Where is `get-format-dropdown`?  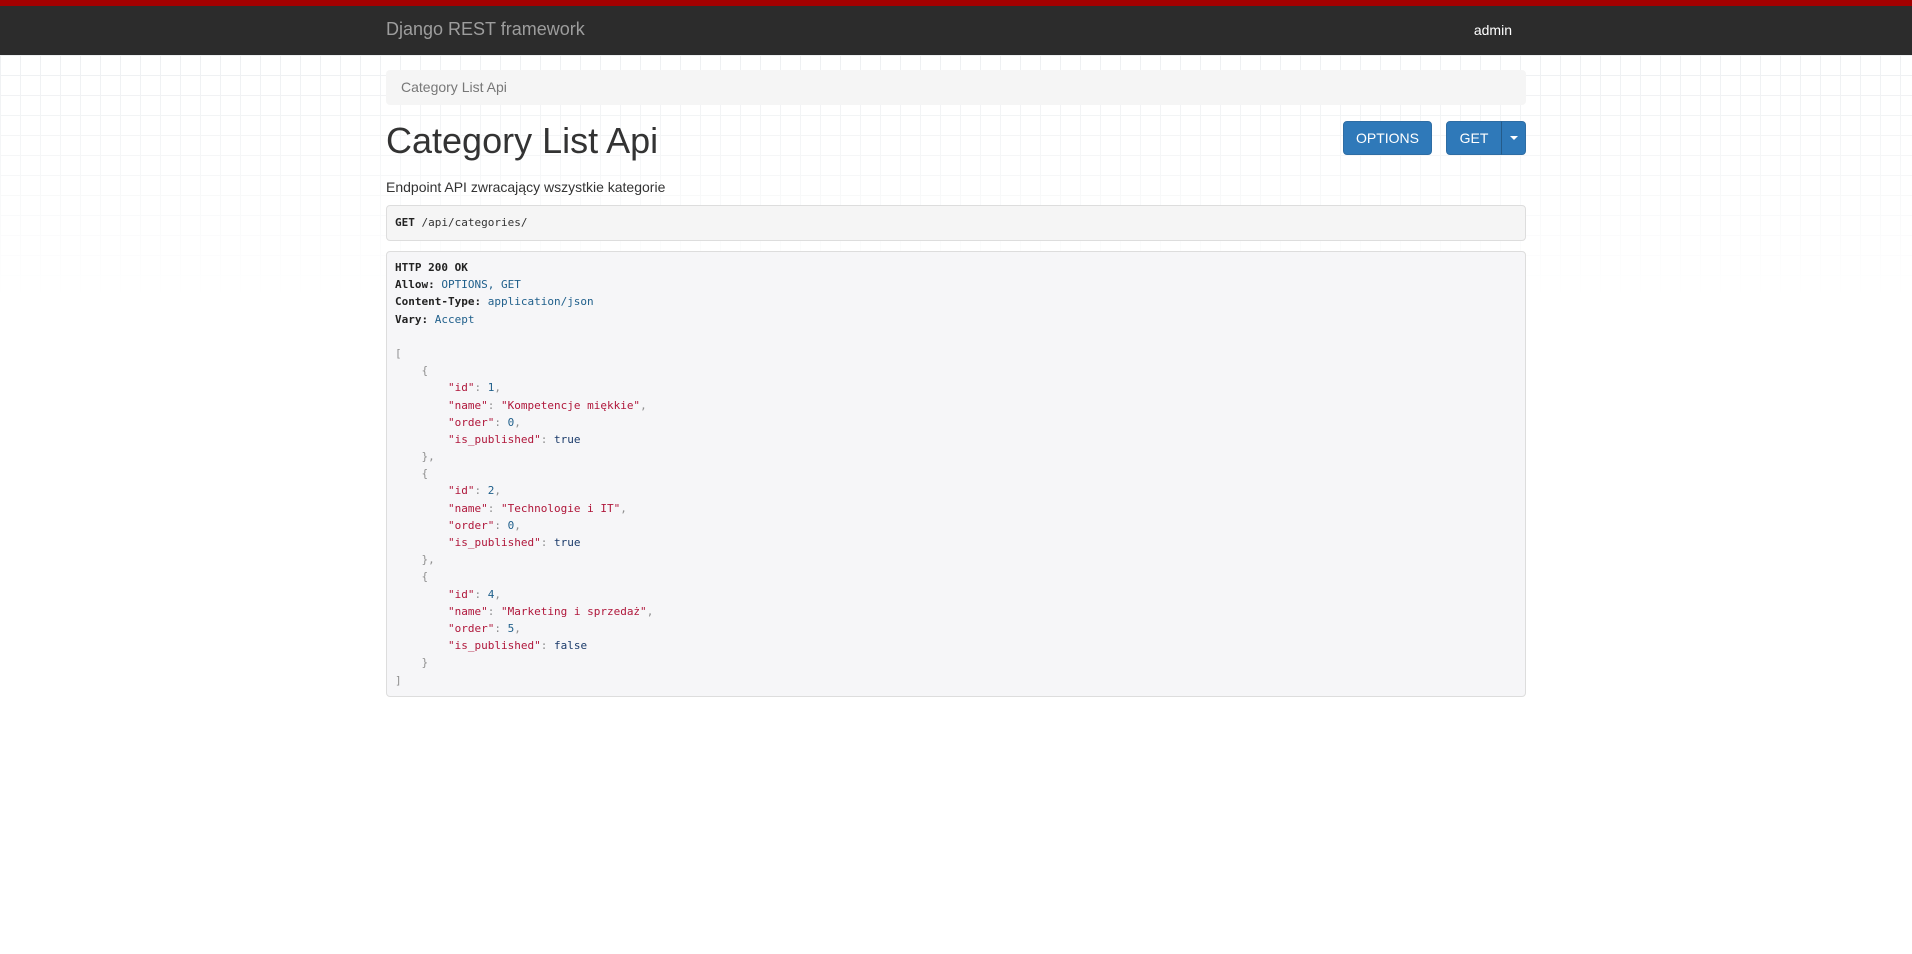 get-format-dropdown is located at coordinates (1513, 138).